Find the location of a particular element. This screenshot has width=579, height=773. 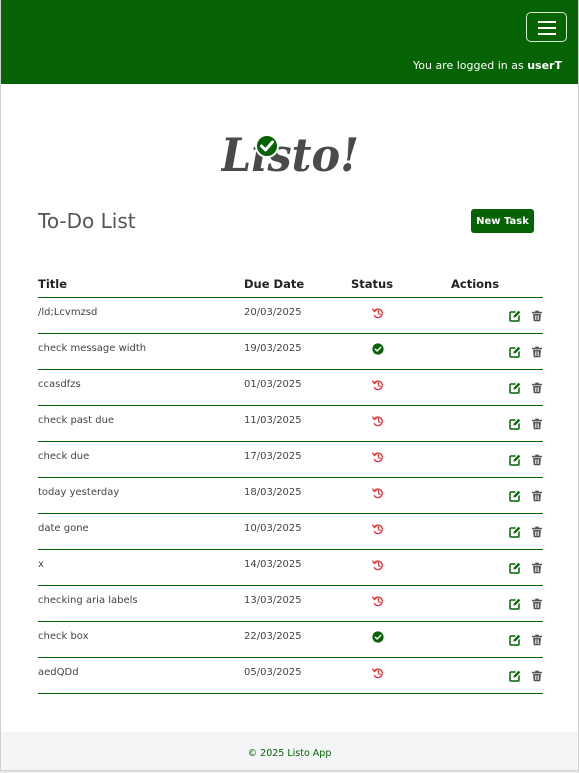

task-due-date: 19/03/2025 is located at coordinates (273, 348).